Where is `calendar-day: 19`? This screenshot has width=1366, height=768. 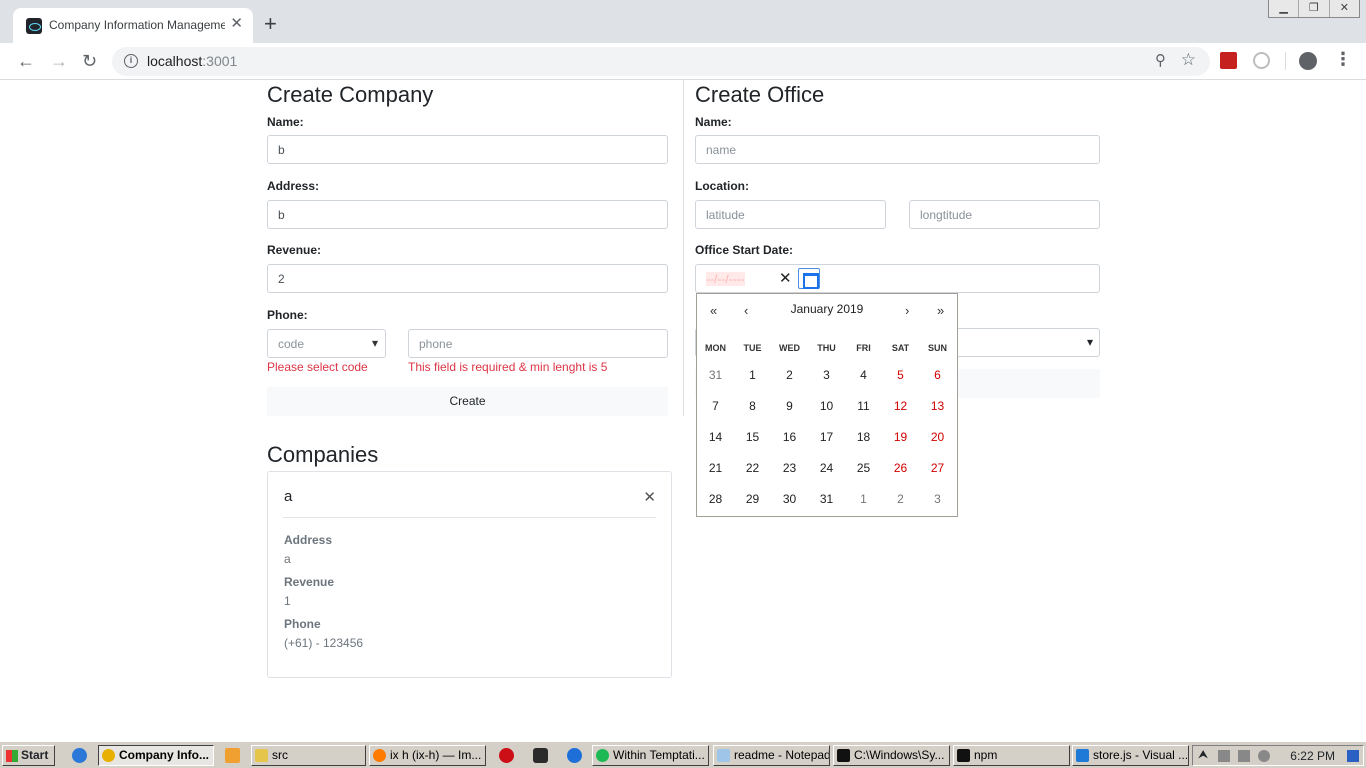
calendar-day: 19 is located at coordinates (900, 437).